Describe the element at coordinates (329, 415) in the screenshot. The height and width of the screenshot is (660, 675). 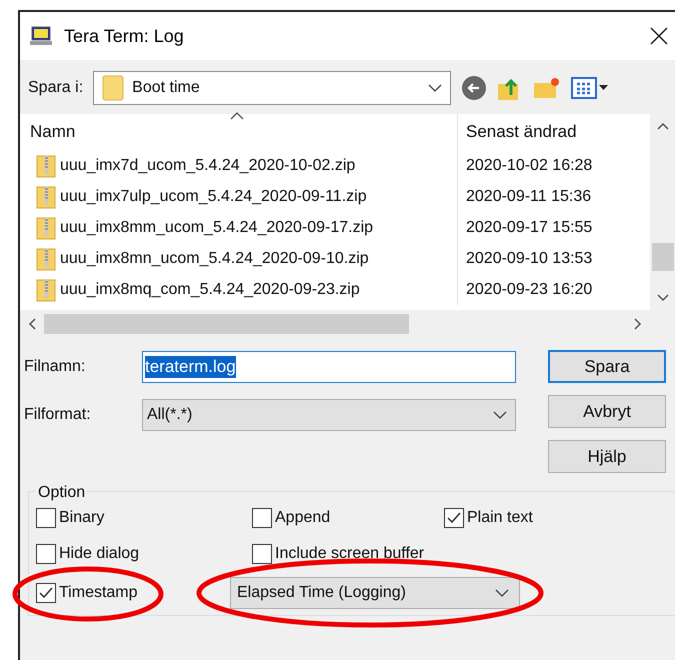
I see `format-dropdown: All(*.*)` at that location.